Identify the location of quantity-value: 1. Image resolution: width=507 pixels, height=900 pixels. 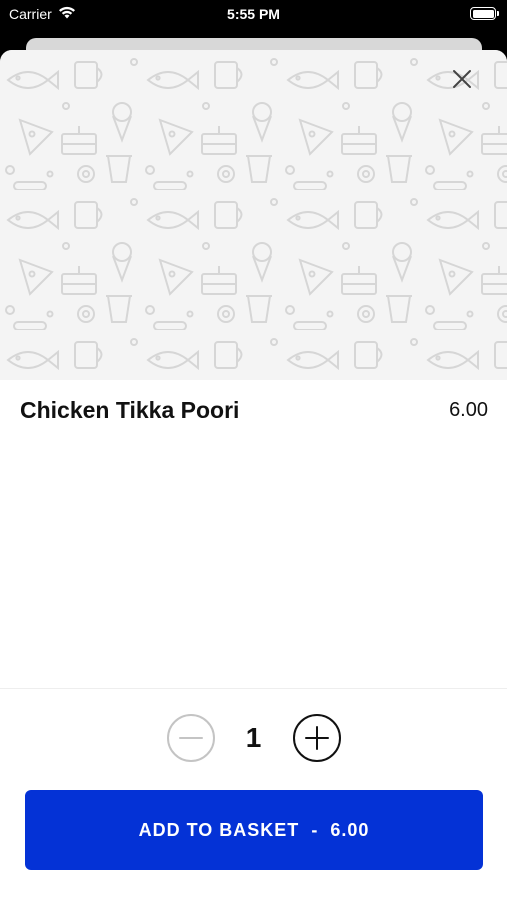
(253, 737).